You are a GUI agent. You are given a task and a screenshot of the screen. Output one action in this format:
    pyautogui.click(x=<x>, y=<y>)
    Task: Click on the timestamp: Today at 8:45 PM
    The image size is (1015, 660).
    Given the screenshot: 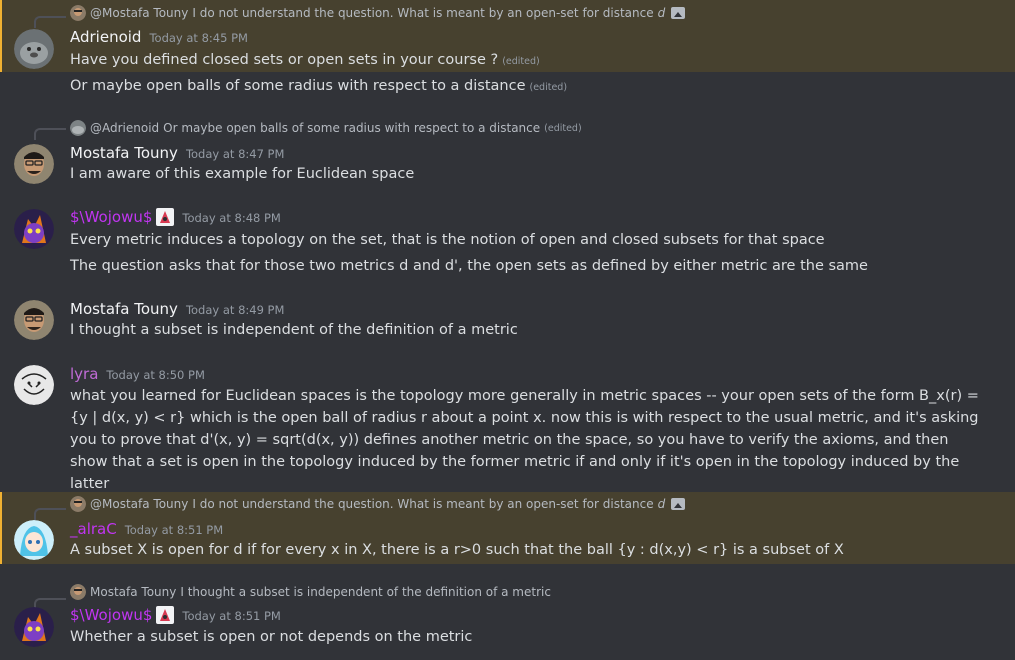 What is the action you would take?
    pyautogui.click(x=198, y=38)
    